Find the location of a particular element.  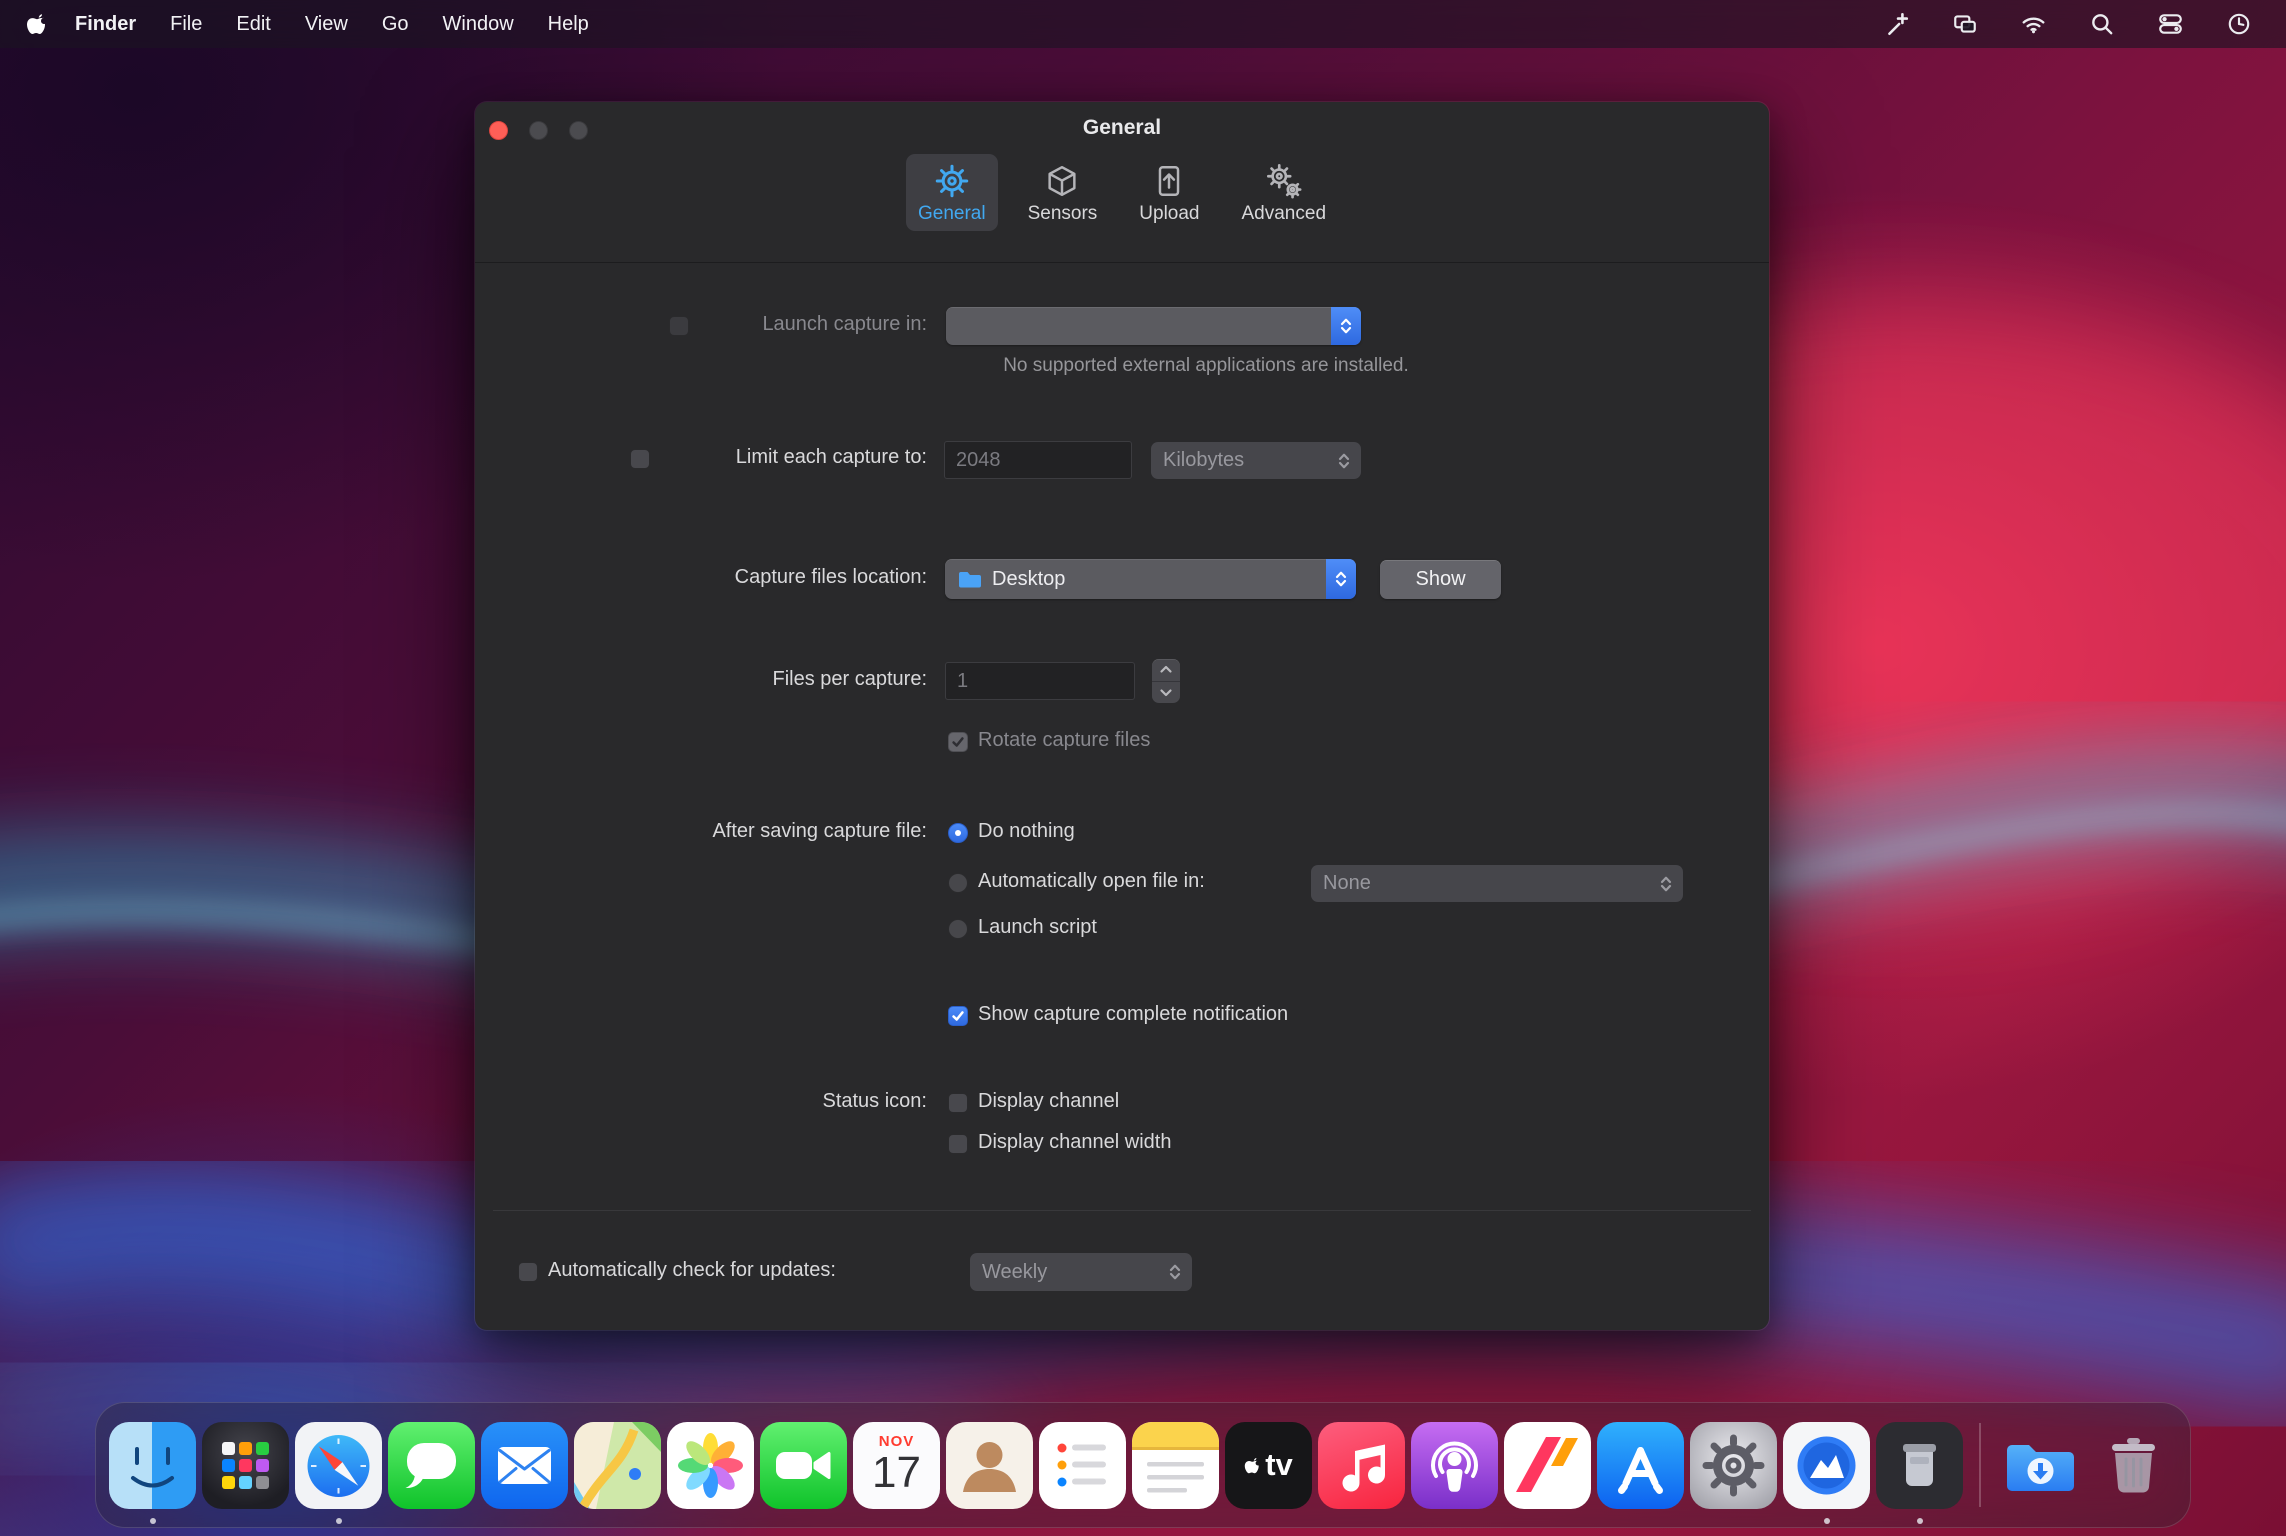

windows-icon is located at coordinates (1965, 24).